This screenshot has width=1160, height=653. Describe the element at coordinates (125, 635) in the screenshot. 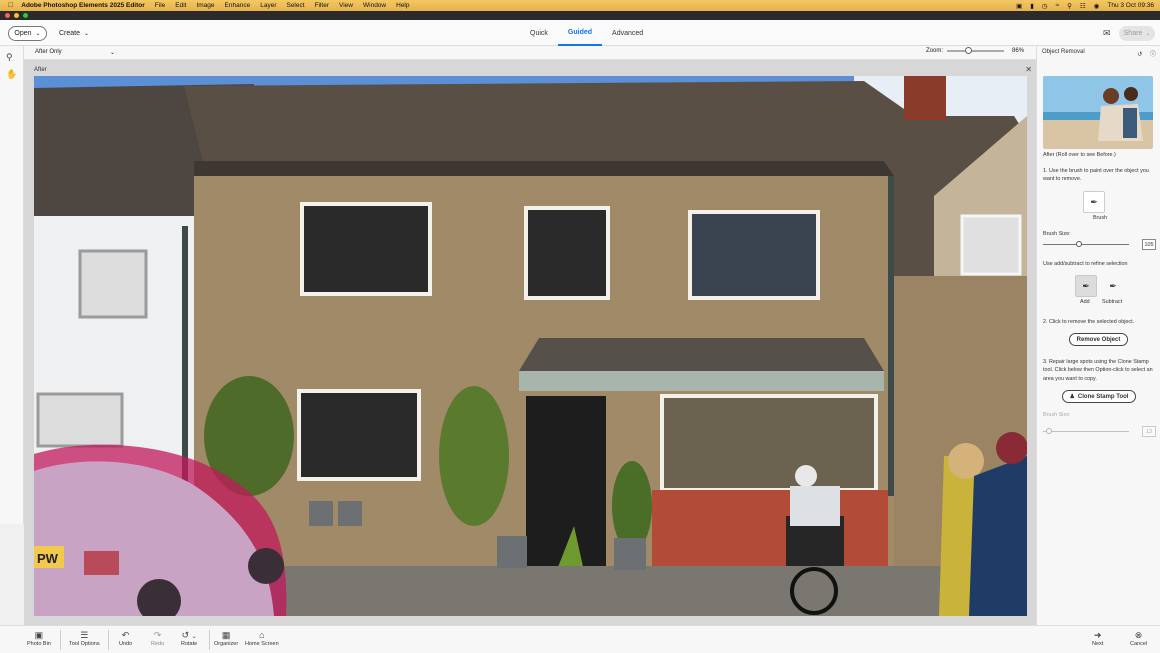

I see `undo-icon: ↶` at that location.